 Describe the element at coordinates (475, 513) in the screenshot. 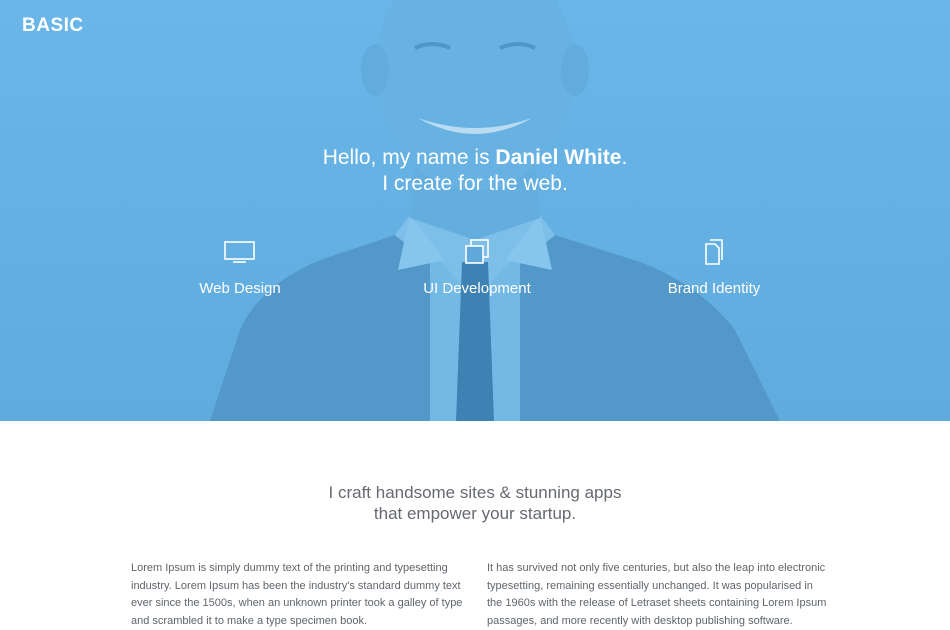

I see `tagline-line-2: that empower your startup.` at that location.